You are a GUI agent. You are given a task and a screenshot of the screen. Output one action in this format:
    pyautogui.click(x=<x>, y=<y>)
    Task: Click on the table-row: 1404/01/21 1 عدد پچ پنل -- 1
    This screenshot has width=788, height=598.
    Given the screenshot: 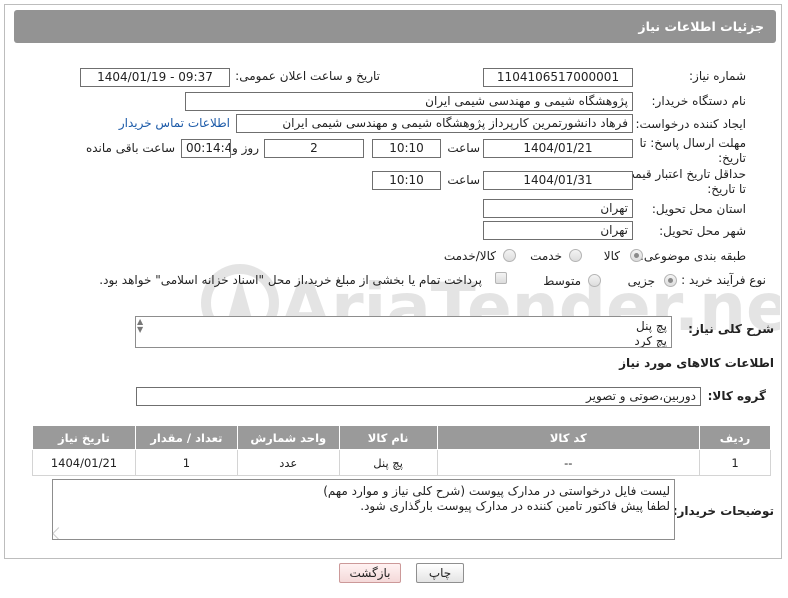 What is the action you would take?
    pyautogui.click(x=401, y=462)
    